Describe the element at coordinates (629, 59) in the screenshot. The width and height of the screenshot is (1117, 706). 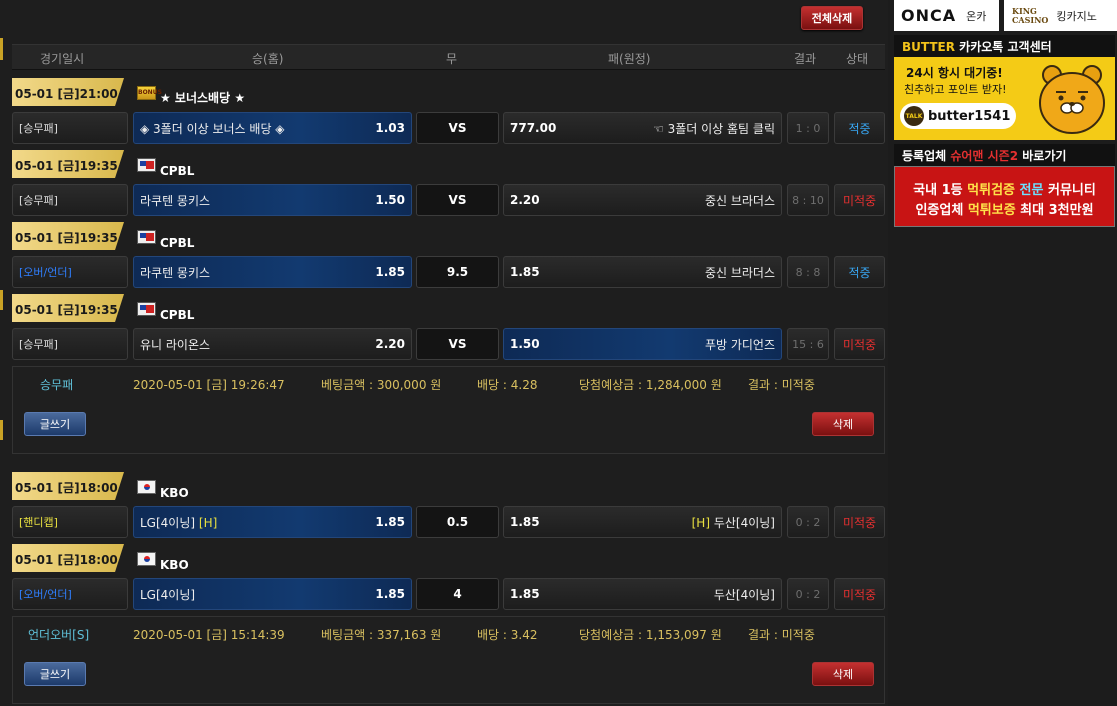
I see `col-away-lose: 패(원정)` at that location.